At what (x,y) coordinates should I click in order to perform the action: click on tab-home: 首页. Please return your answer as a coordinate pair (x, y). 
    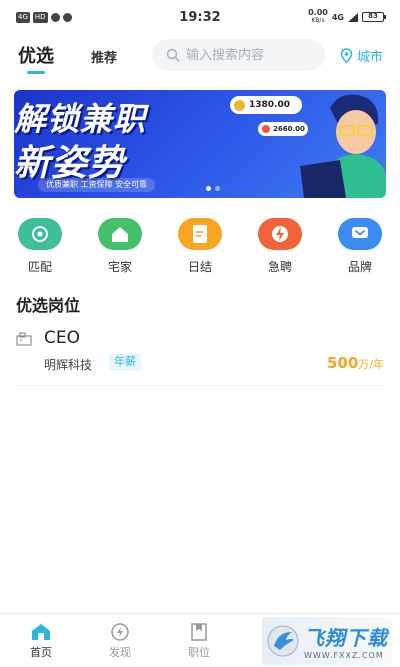
    Looking at the image, I should click on (41, 641).